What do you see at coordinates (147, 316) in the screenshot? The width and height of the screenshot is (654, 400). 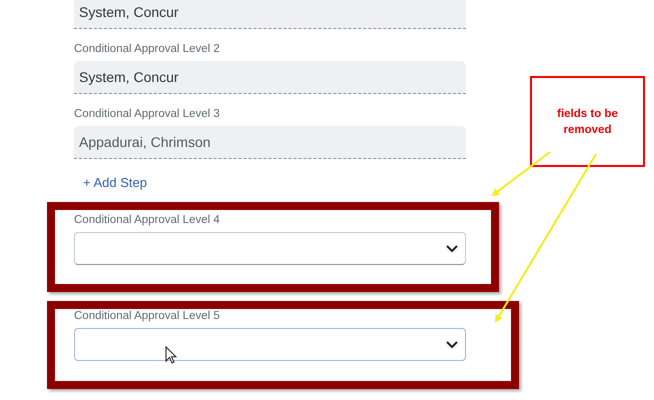 I see `field-label: Conditional Approval Level 5` at bounding box center [147, 316].